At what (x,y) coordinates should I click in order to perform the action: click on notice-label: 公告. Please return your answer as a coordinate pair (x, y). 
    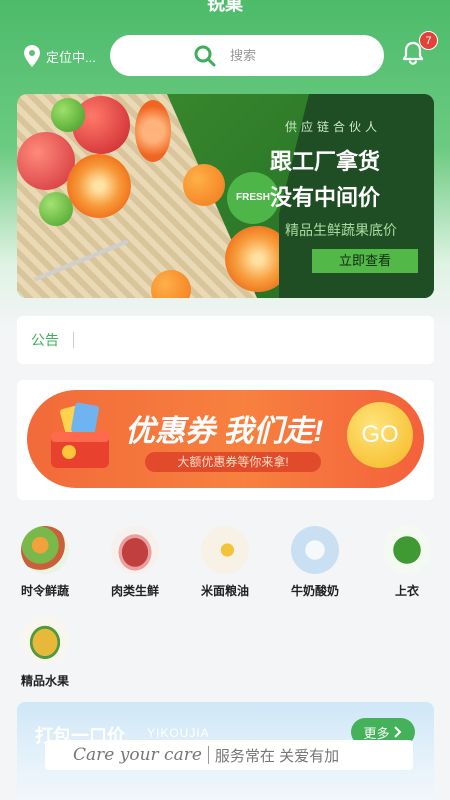
    Looking at the image, I should click on (45, 340).